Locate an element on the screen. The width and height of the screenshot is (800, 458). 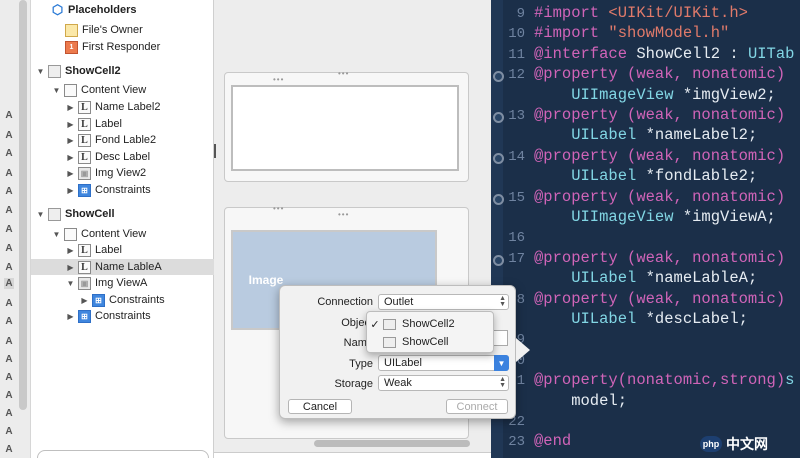
connection-select-value: Outlet is located at coordinates (399, 302).